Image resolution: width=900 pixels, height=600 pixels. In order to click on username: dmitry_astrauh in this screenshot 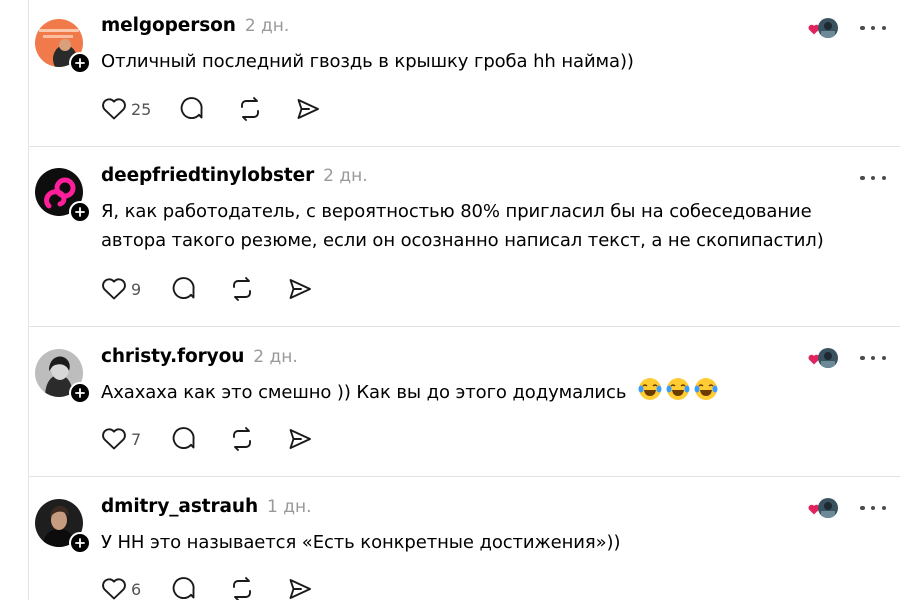, I will do `click(179, 506)`.